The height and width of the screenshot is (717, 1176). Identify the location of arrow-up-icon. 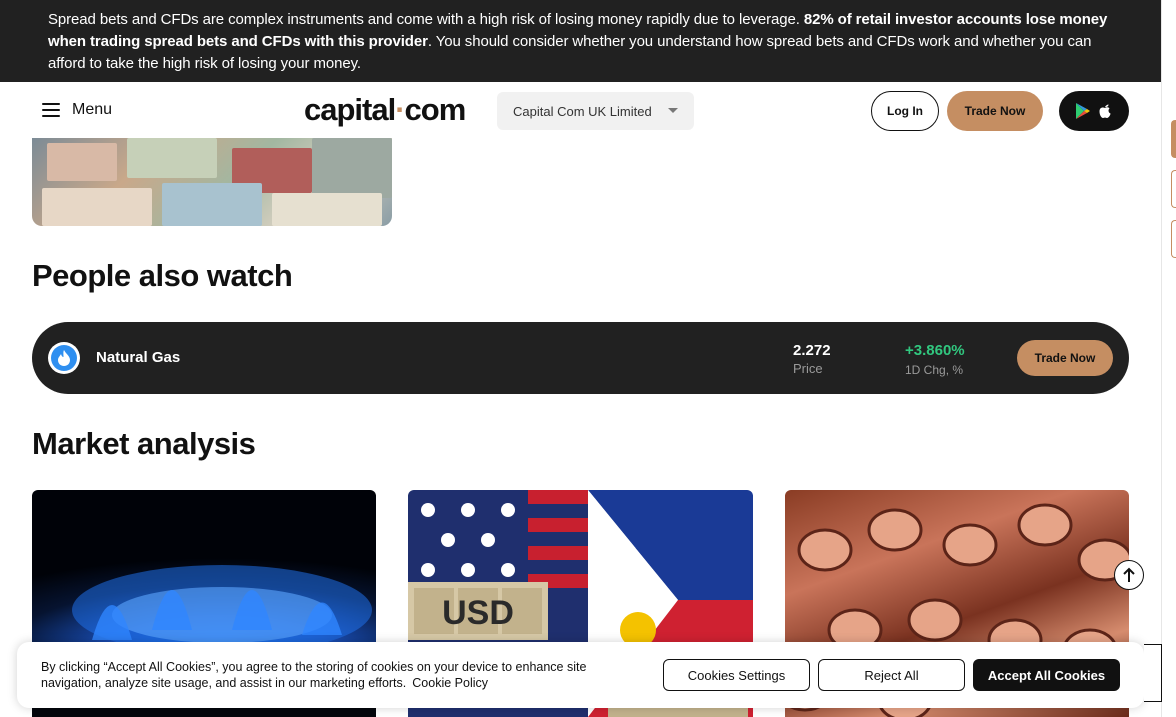
(1129, 574).